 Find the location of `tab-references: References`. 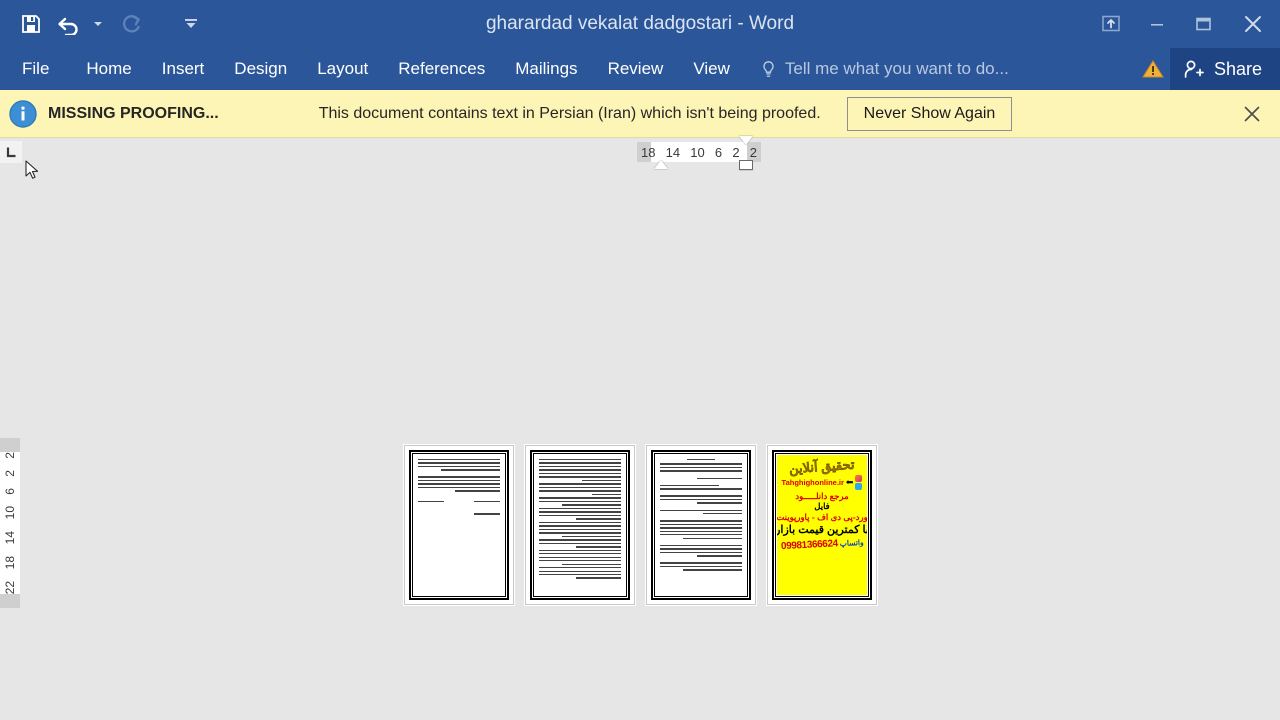

tab-references: References is located at coordinates (441, 69).